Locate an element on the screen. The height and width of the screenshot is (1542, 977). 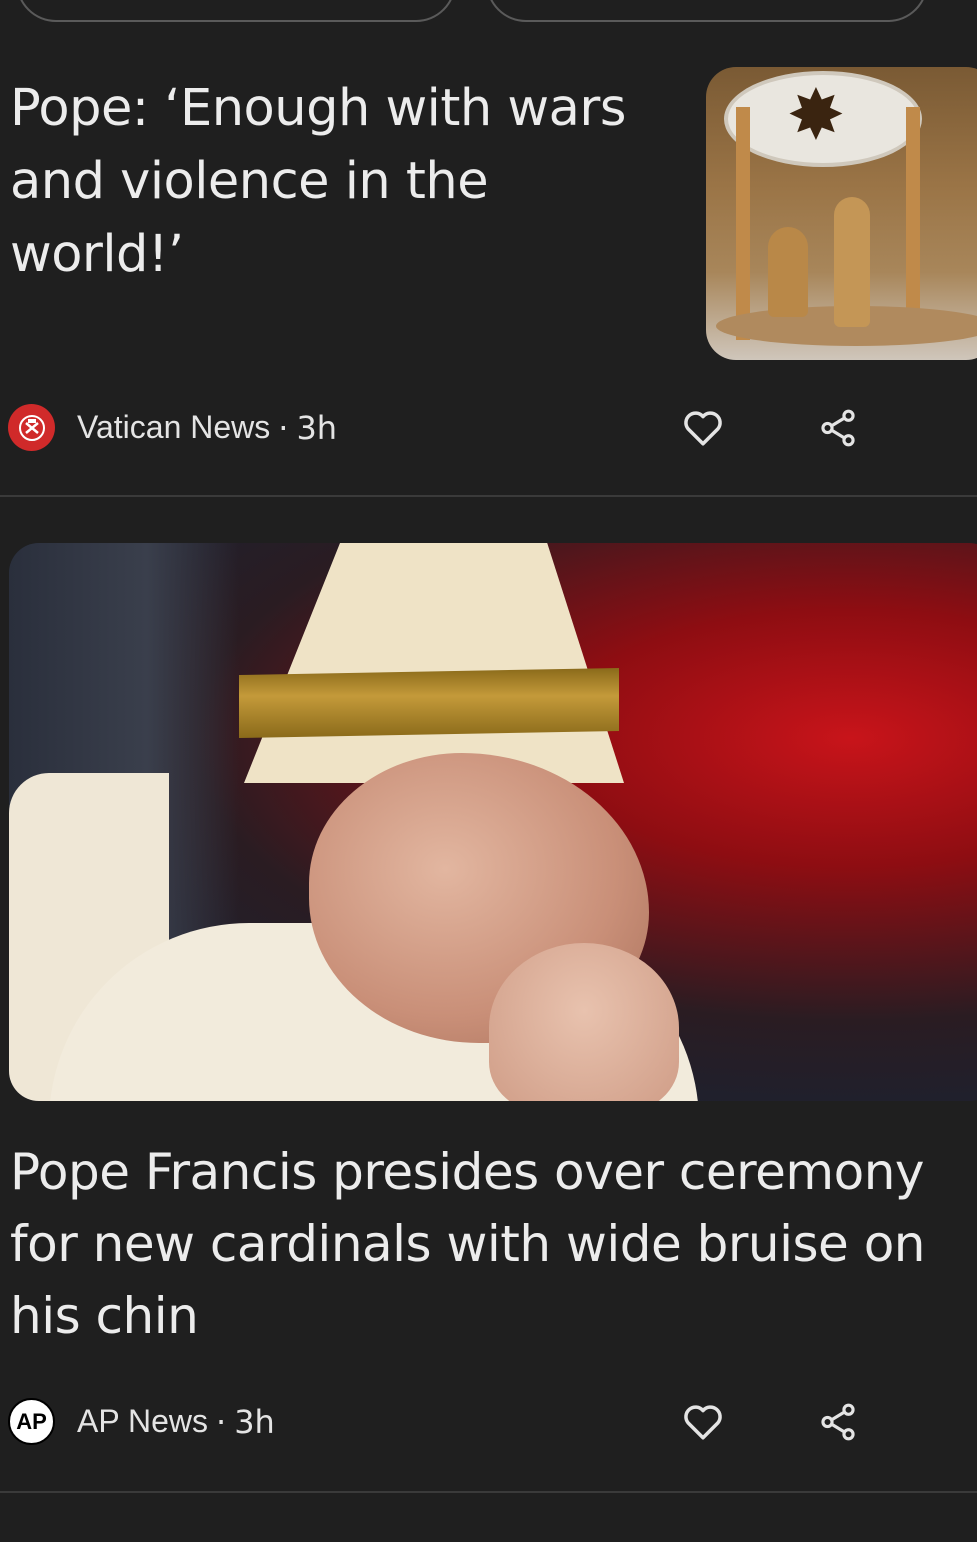
article-thumbnail: ✸ is located at coordinates (841, 213).